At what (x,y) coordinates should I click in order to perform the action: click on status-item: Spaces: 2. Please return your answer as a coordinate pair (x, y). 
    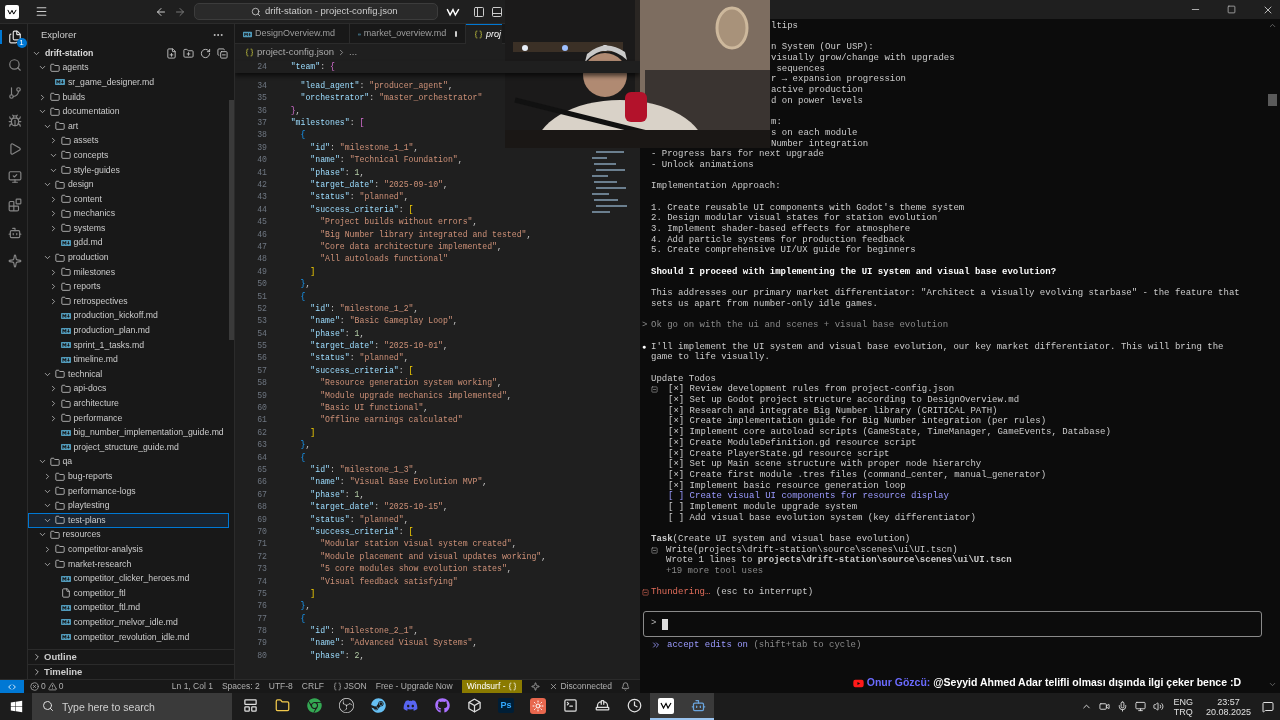
    Looking at the image, I should click on (240, 686).